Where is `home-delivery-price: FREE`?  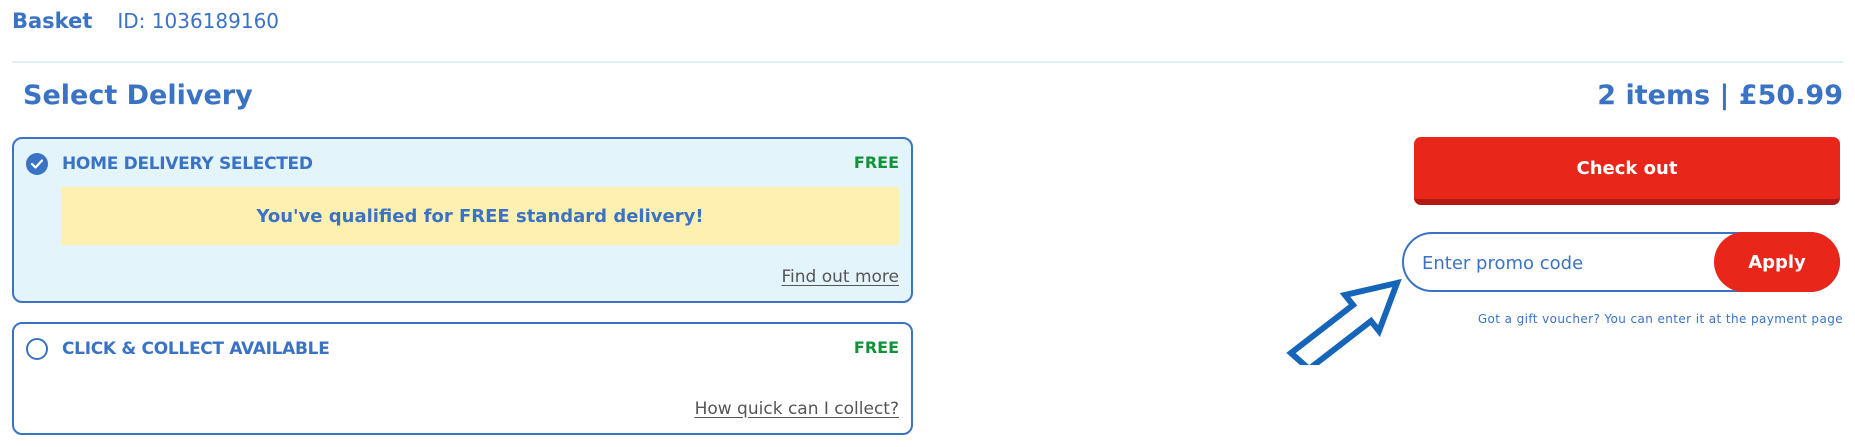
home-delivery-price: FREE is located at coordinates (876, 162).